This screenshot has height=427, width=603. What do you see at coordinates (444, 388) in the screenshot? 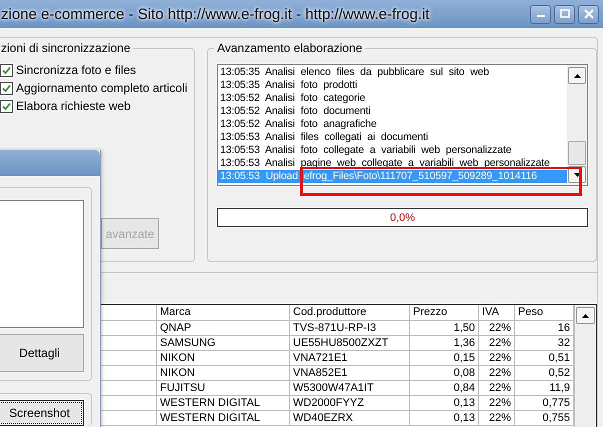
I see `table-cell: 0,84` at bounding box center [444, 388].